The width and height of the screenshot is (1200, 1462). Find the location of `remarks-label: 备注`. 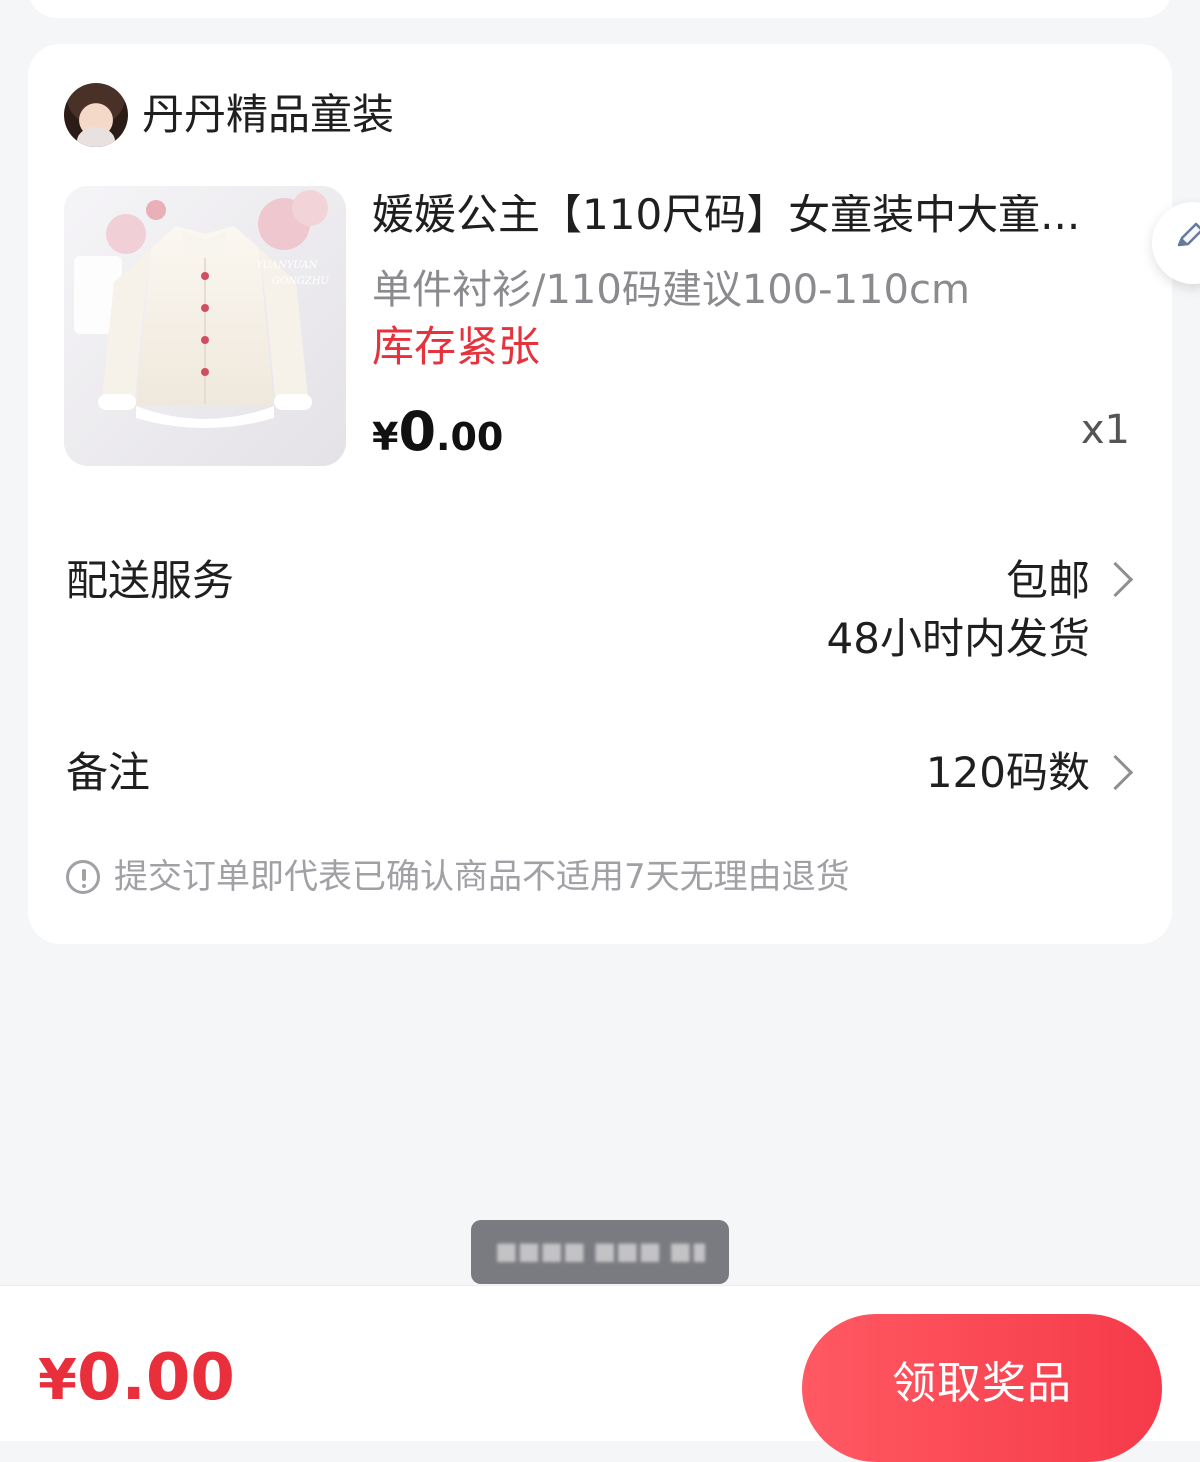

remarks-label: 备注 is located at coordinates (108, 772).